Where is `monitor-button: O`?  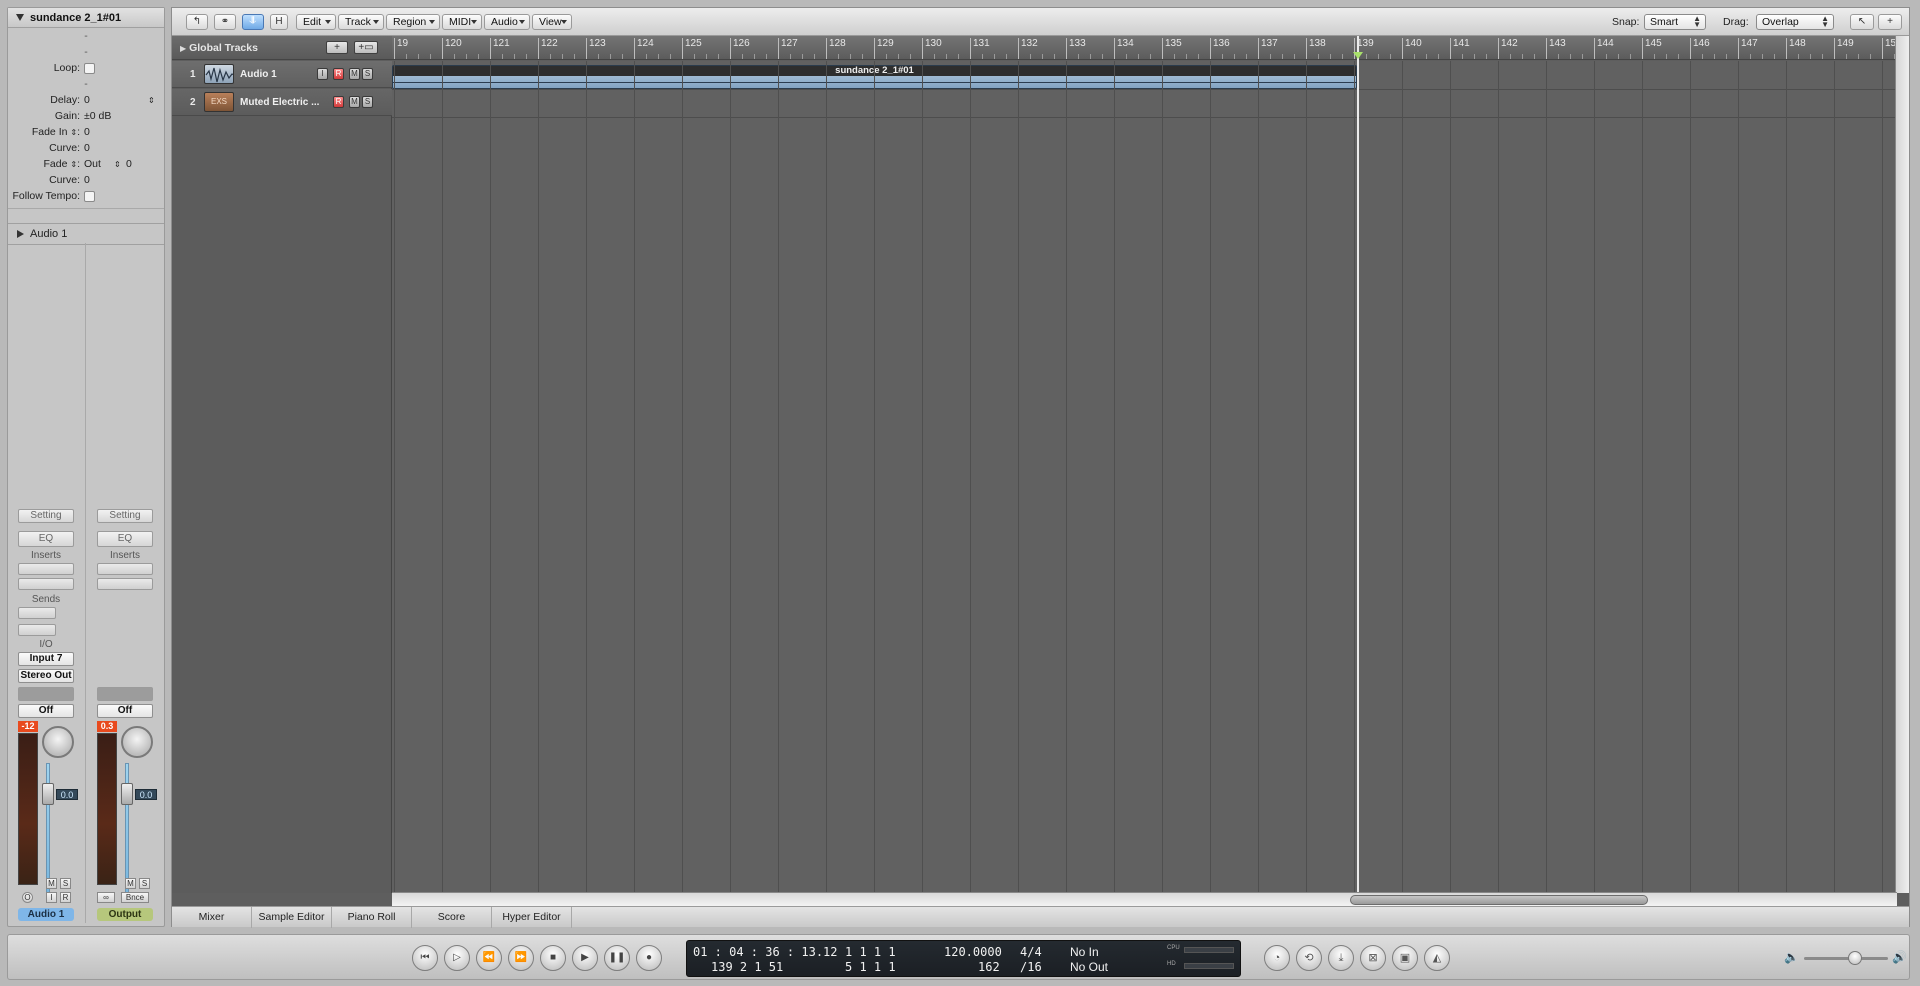
monitor-button: O is located at coordinates (27, 897).